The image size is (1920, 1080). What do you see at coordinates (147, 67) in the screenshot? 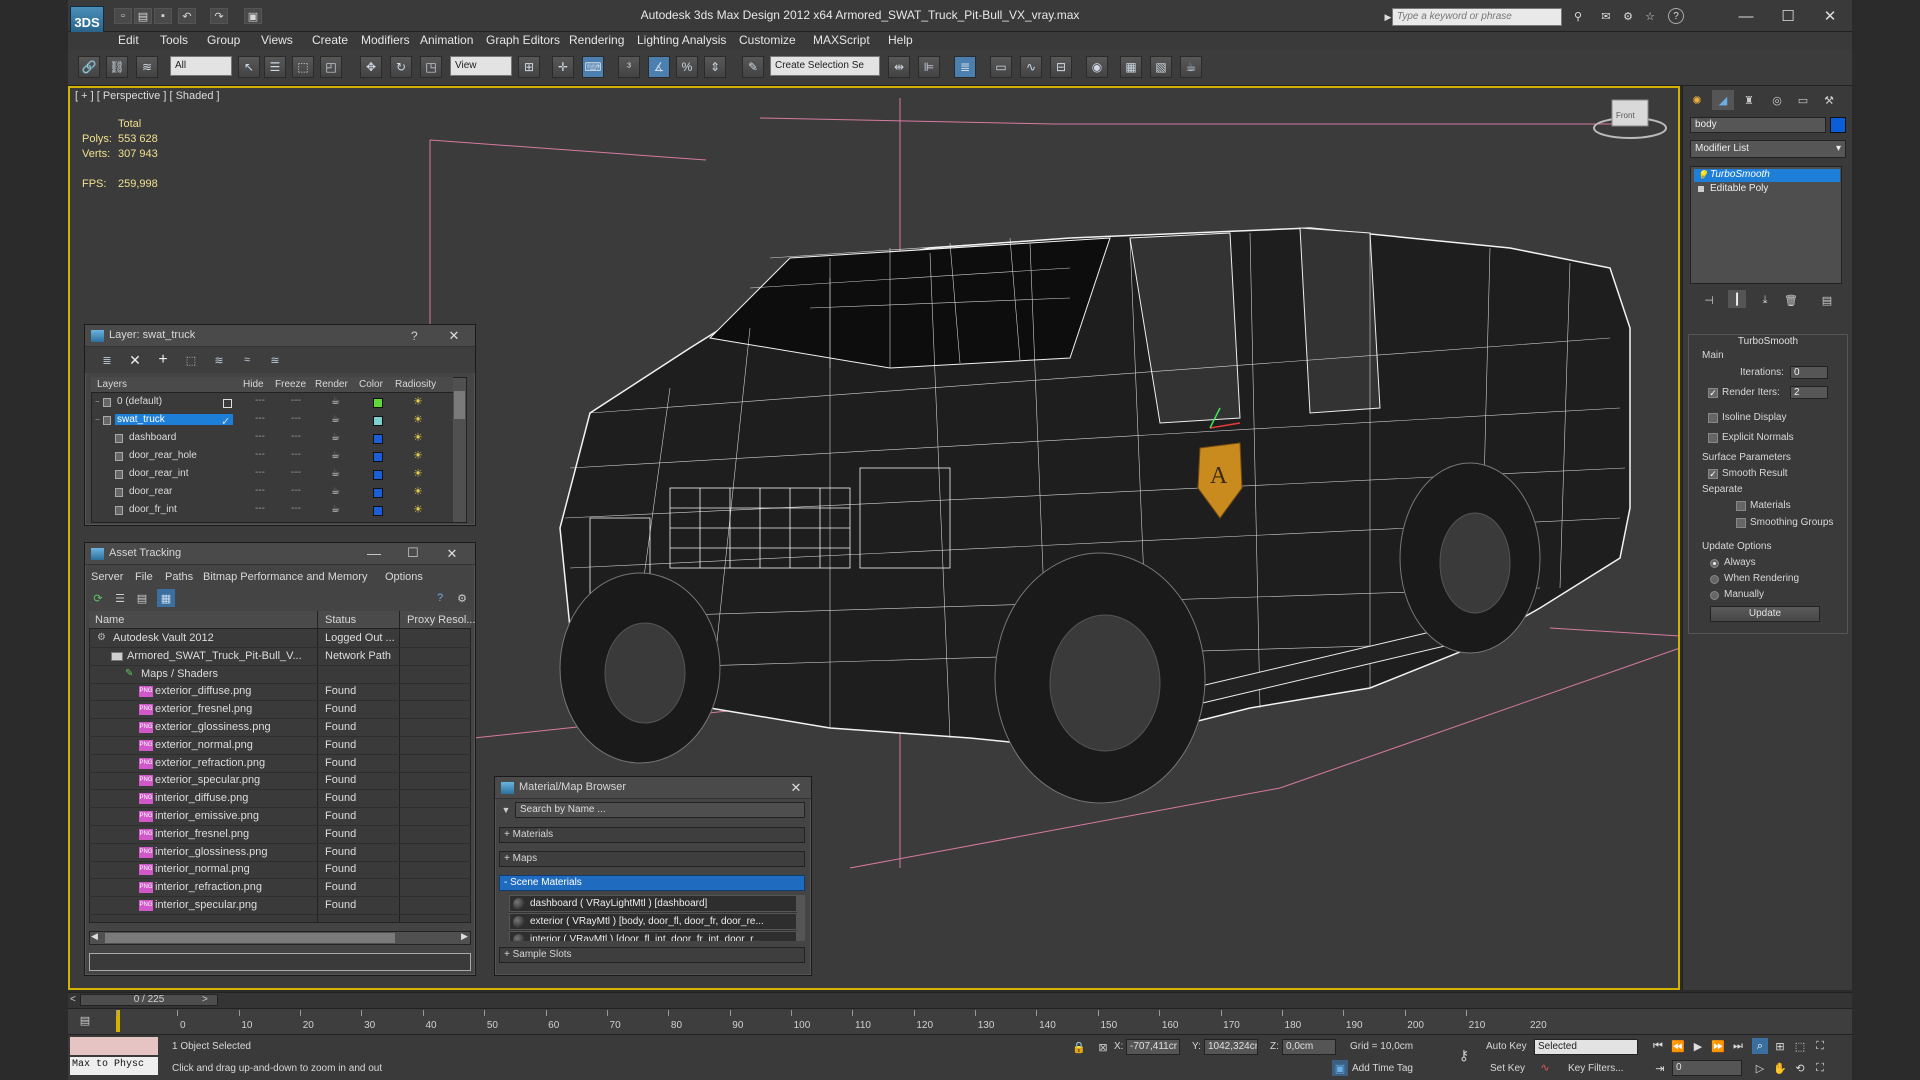
I see `bind-space-warp-icon: ≋` at bounding box center [147, 67].